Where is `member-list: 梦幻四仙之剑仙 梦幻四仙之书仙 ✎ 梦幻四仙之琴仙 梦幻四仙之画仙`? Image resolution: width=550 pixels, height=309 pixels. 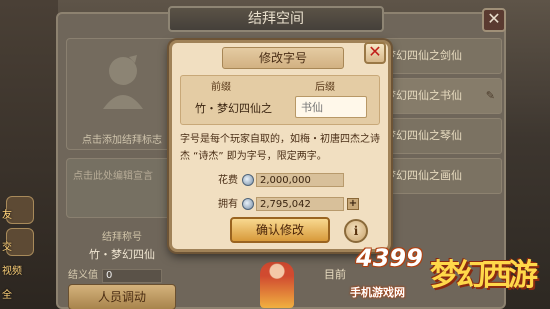 member-list: 梦幻四仙之剑仙 梦幻四仙之书仙 ✎ 梦幻四仙之琴仙 梦幻四仙之画仙 is located at coordinates (440, 118).